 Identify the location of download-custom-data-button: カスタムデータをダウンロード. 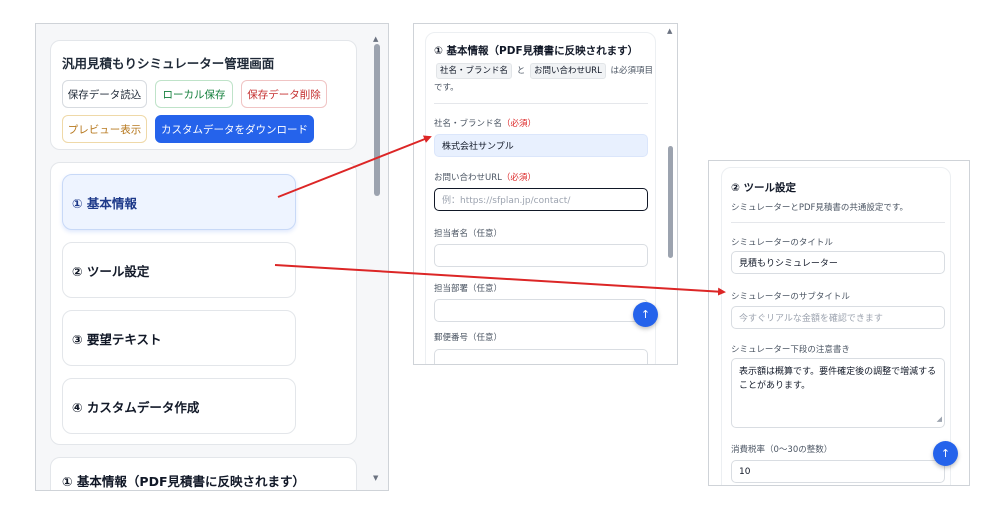
(234, 129).